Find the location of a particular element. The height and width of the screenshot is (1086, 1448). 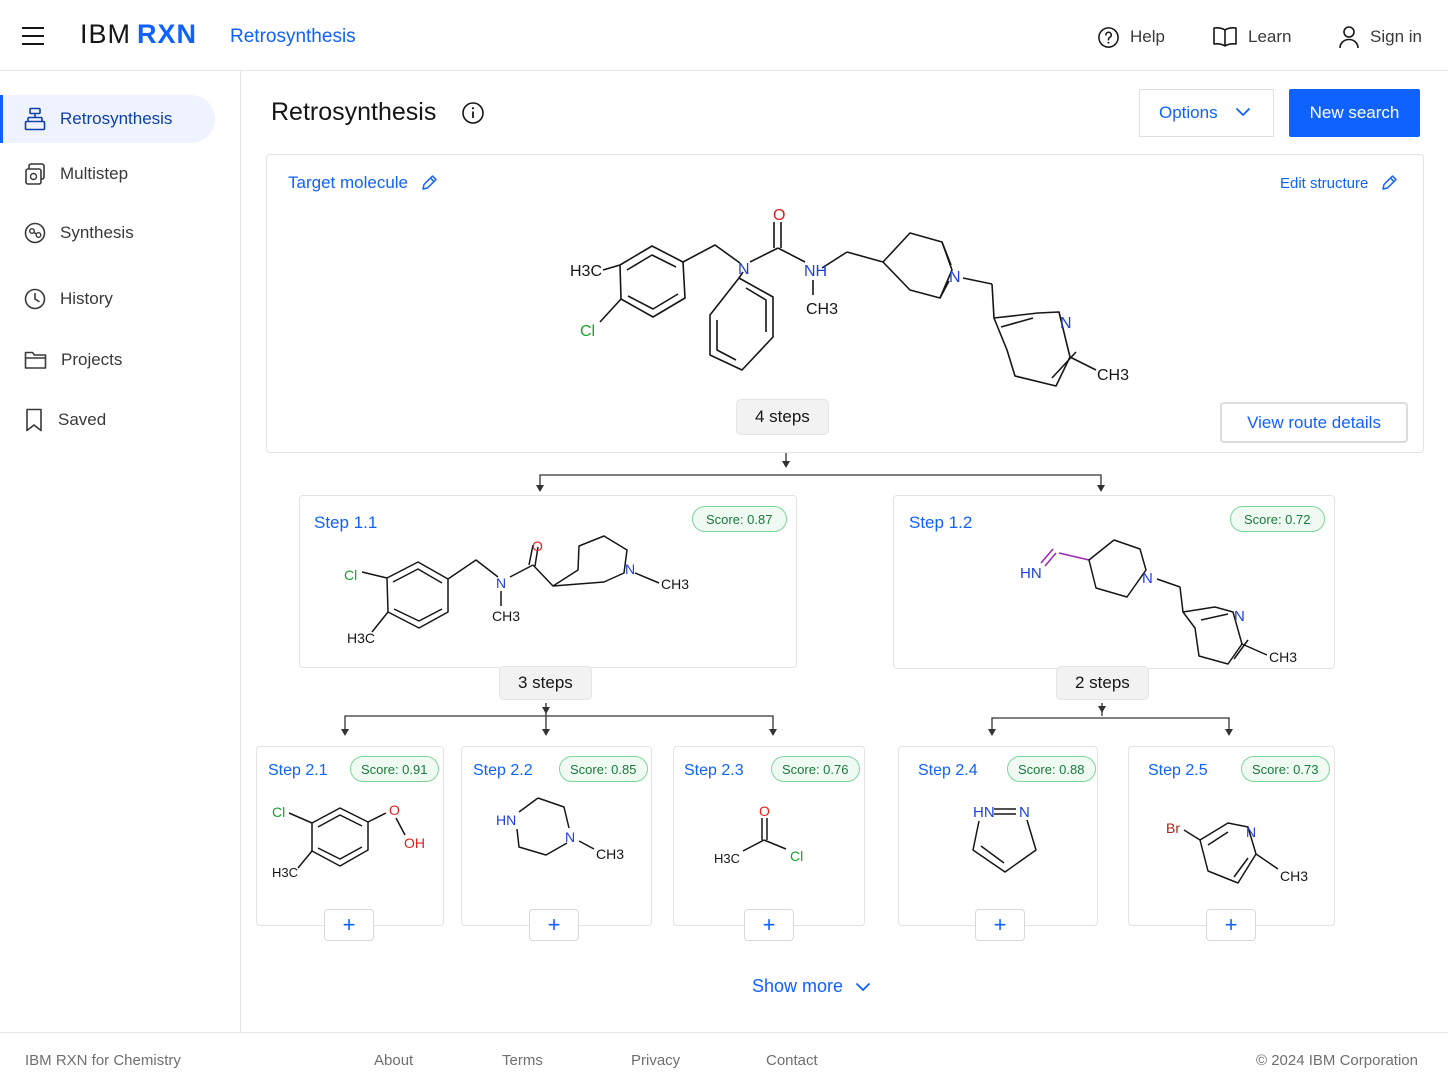

clock-icon is located at coordinates (35, 299).